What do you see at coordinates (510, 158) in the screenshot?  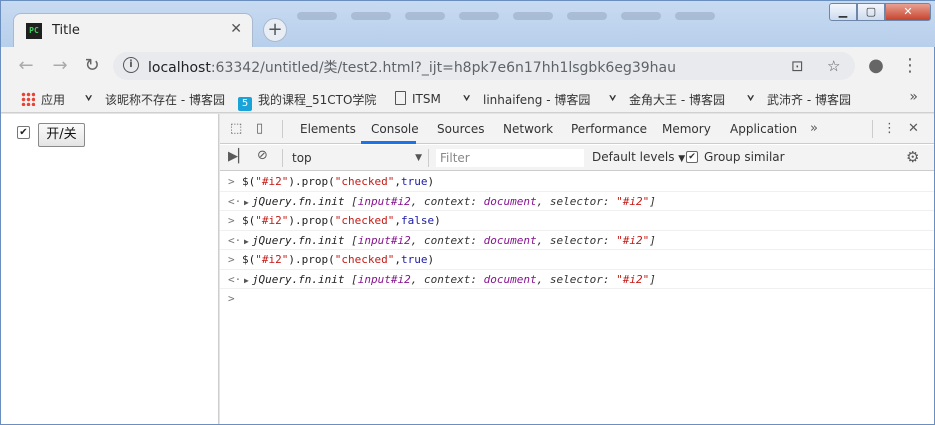 I see `filter-input: Filter` at bounding box center [510, 158].